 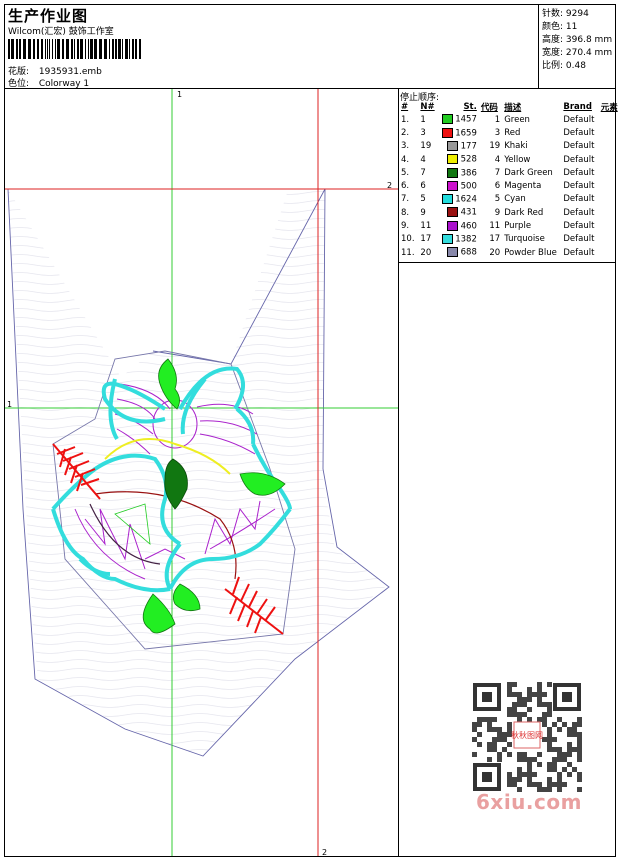 What do you see at coordinates (459, 185) in the screenshot?
I see `row-st: 500` at bounding box center [459, 185].